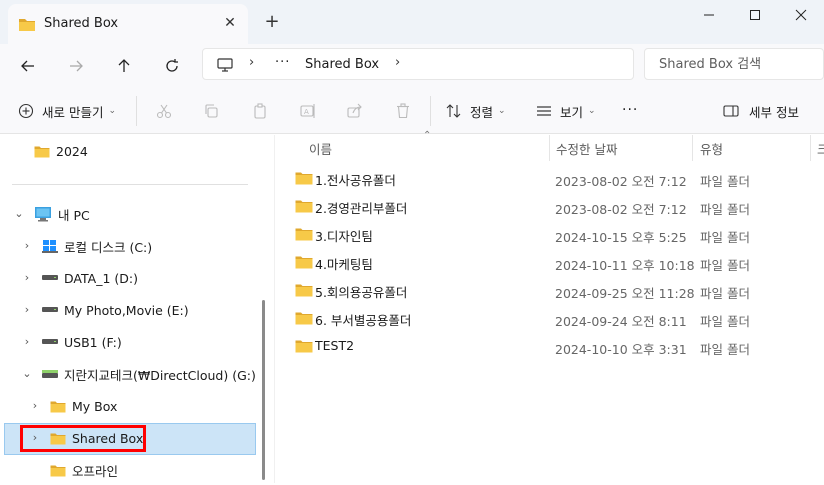  What do you see at coordinates (230, 23) in the screenshot?
I see `close-tab-icon: ✕` at bounding box center [230, 23].